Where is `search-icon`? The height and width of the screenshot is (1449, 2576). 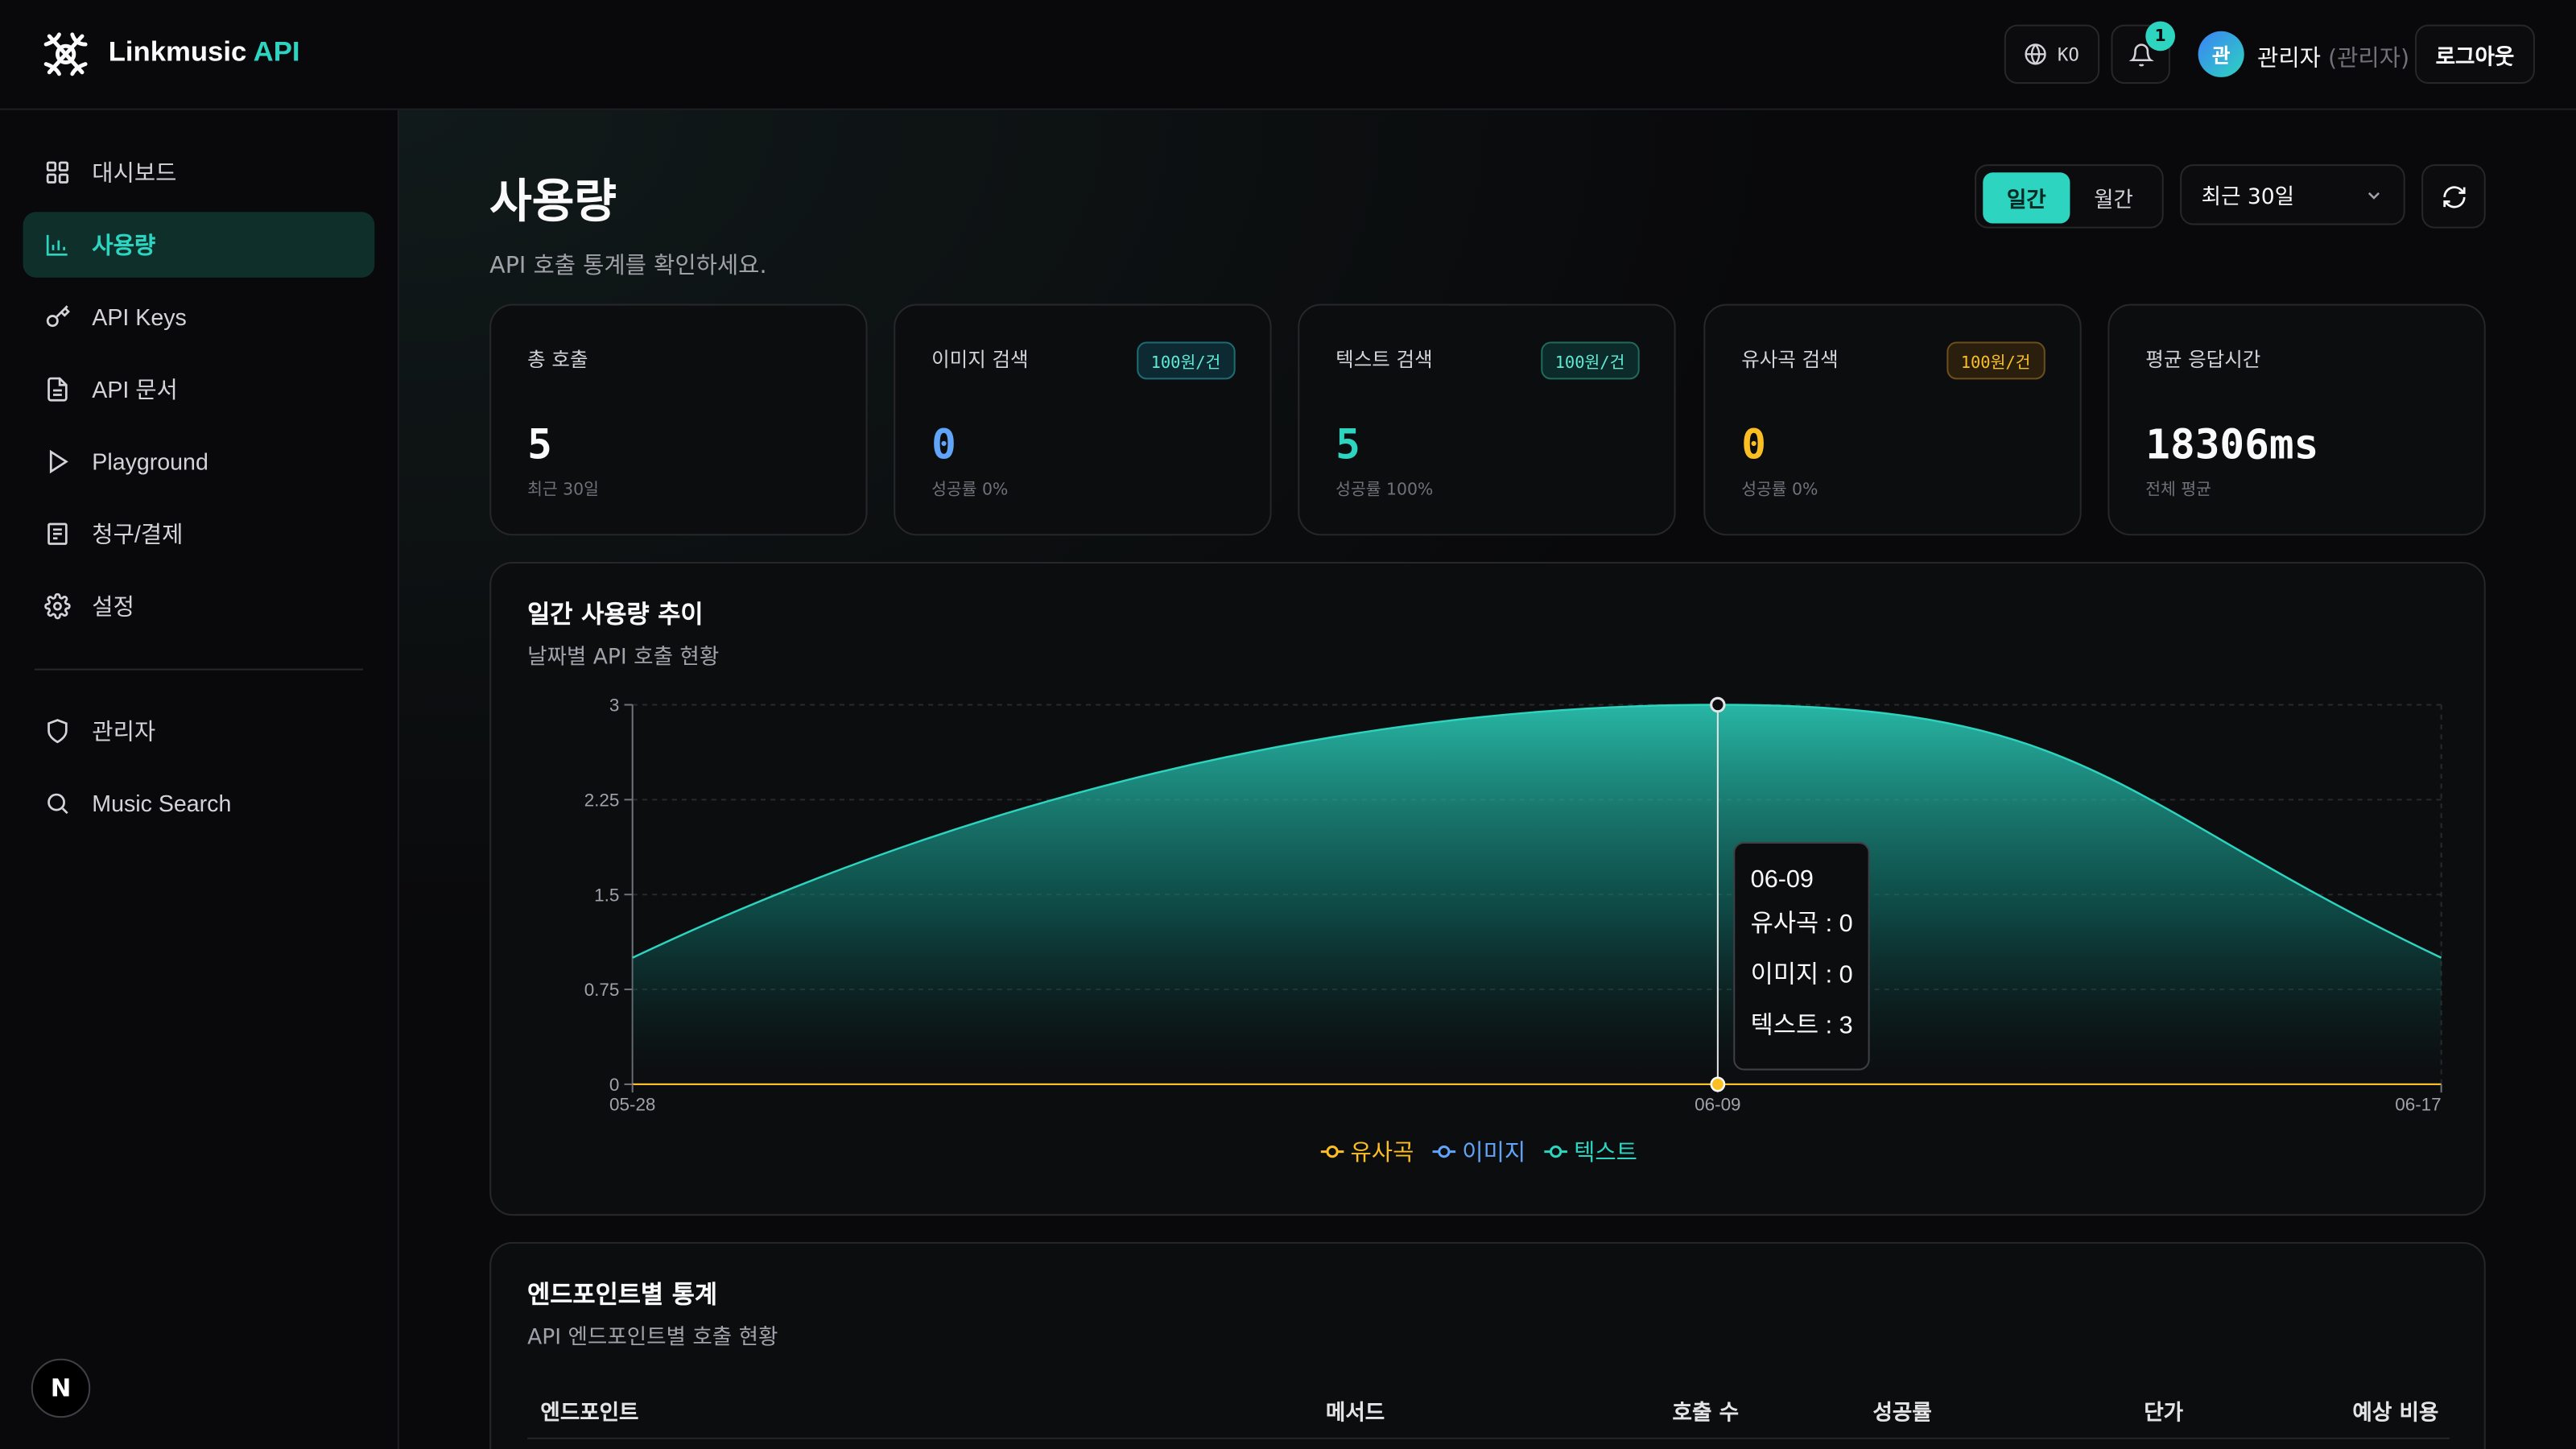 search-icon is located at coordinates (57, 804).